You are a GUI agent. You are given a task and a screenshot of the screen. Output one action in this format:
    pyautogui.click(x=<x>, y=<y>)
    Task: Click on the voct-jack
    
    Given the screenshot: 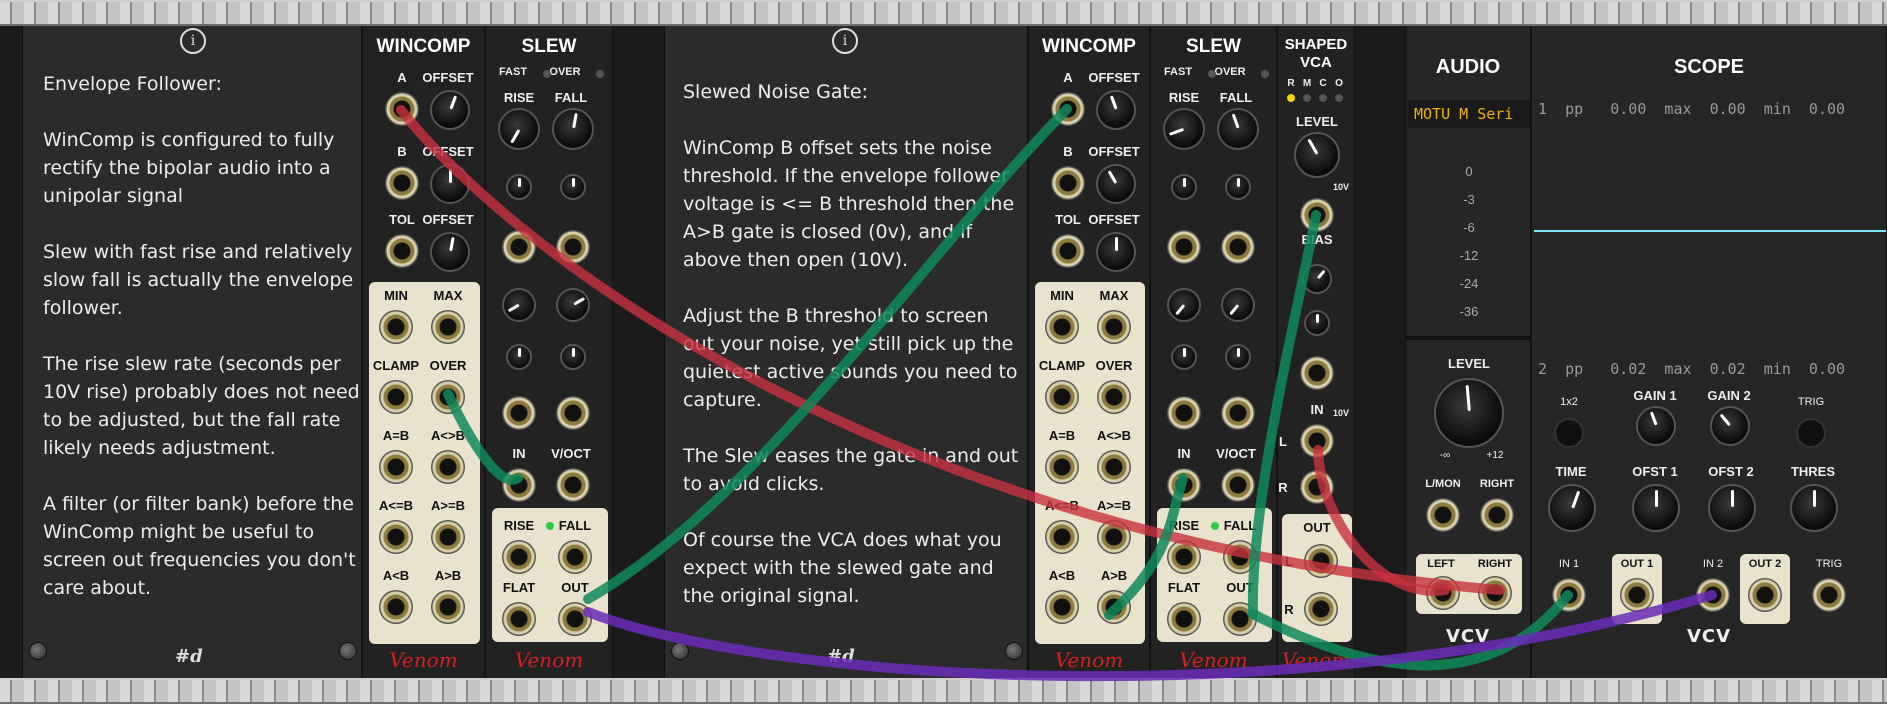 What is the action you would take?
    pyautogui.click(x=573, y=485)
    